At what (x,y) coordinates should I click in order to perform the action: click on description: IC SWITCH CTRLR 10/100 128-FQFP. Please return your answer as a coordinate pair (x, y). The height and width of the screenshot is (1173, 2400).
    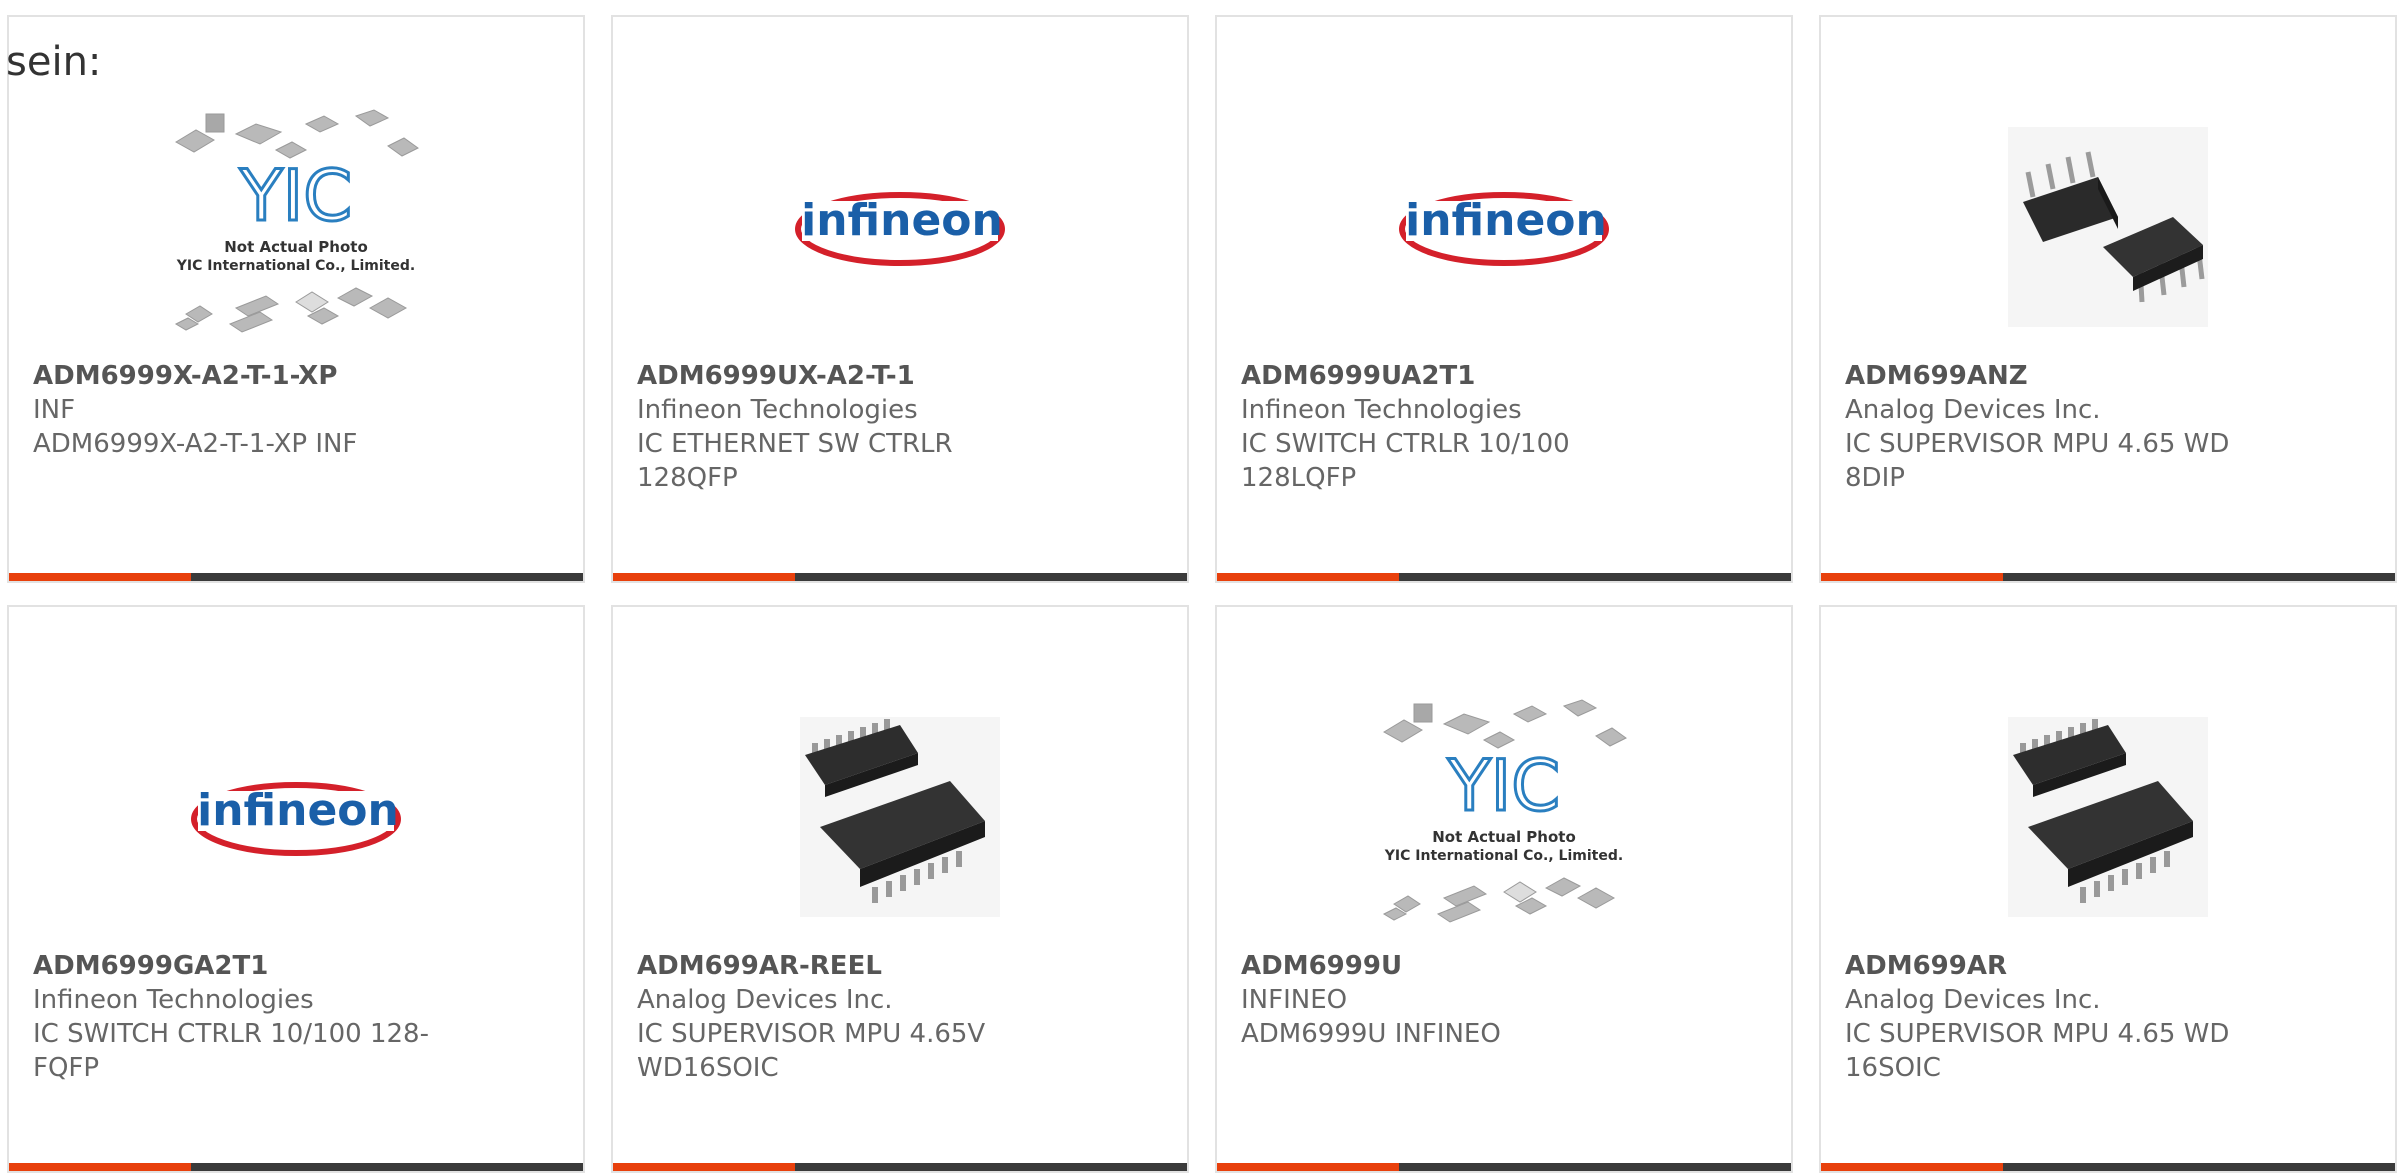
    Looking at the image, I should click on (231, 1051).